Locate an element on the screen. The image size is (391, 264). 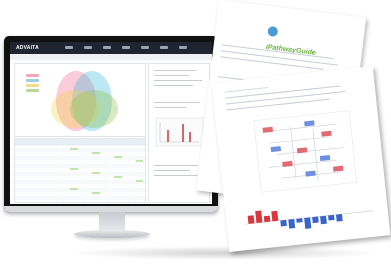
nav-menu is located at coordinates (126, 47).